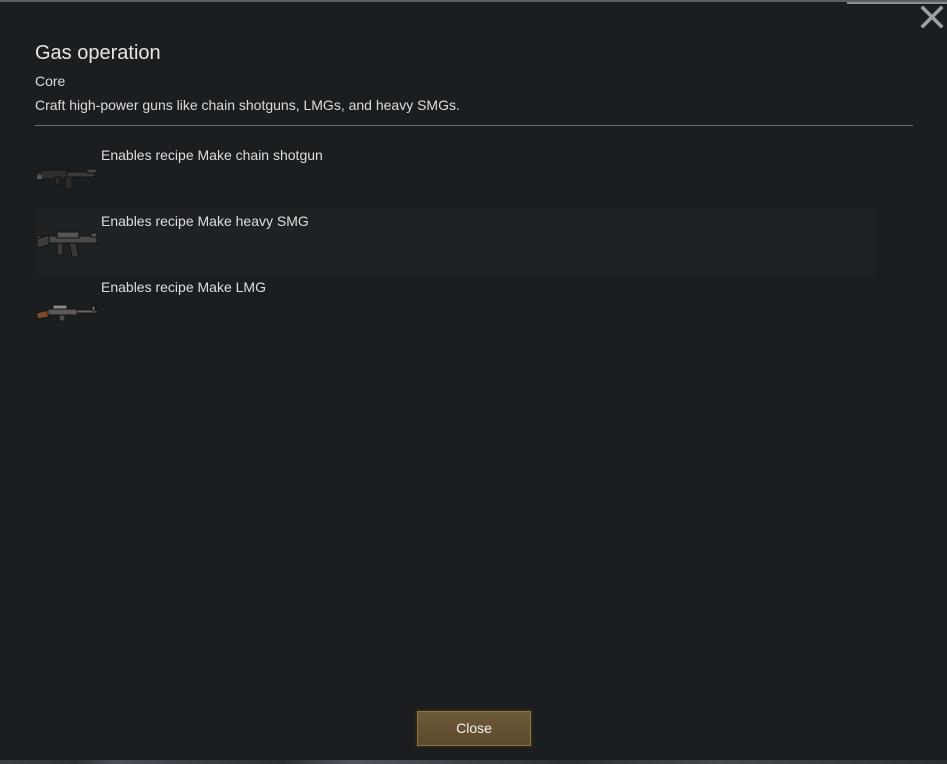  Describe the element at coordinates (212, 155) in the screenshot. I see `recipe-label: Enables recipe Make chain shotgun` at that location.